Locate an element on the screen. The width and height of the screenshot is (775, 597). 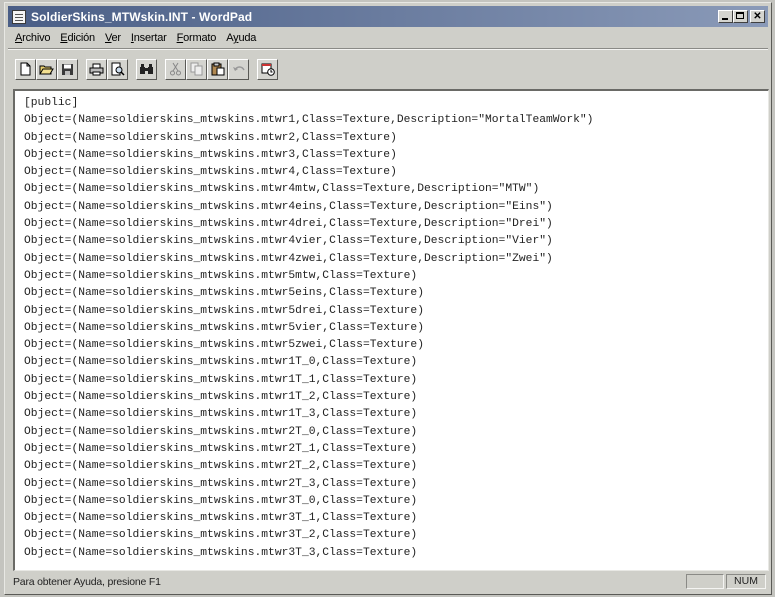
print-icon is located at coordinates (96, 69).